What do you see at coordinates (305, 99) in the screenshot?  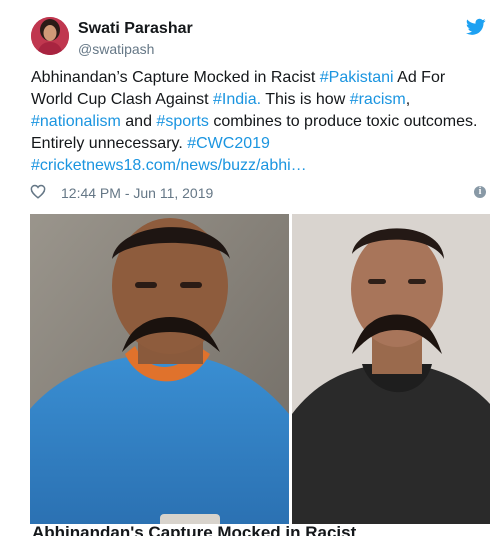 I see `tweet-text-segment: This is how` at bounding box center [305, 99].